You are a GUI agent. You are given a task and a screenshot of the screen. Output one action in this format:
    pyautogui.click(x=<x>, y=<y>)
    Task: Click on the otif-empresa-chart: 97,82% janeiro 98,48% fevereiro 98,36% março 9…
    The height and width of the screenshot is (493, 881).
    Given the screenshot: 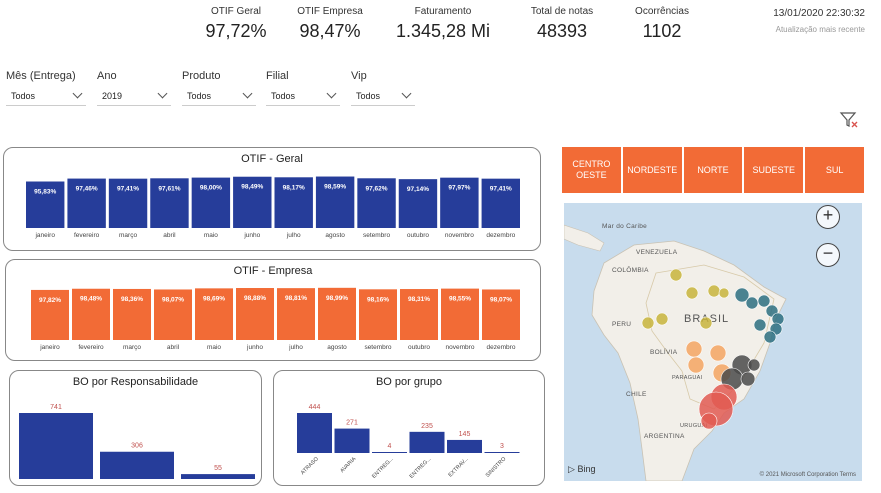 What is the action you would take?
    pyautogui.click(x=275, y=319)
    